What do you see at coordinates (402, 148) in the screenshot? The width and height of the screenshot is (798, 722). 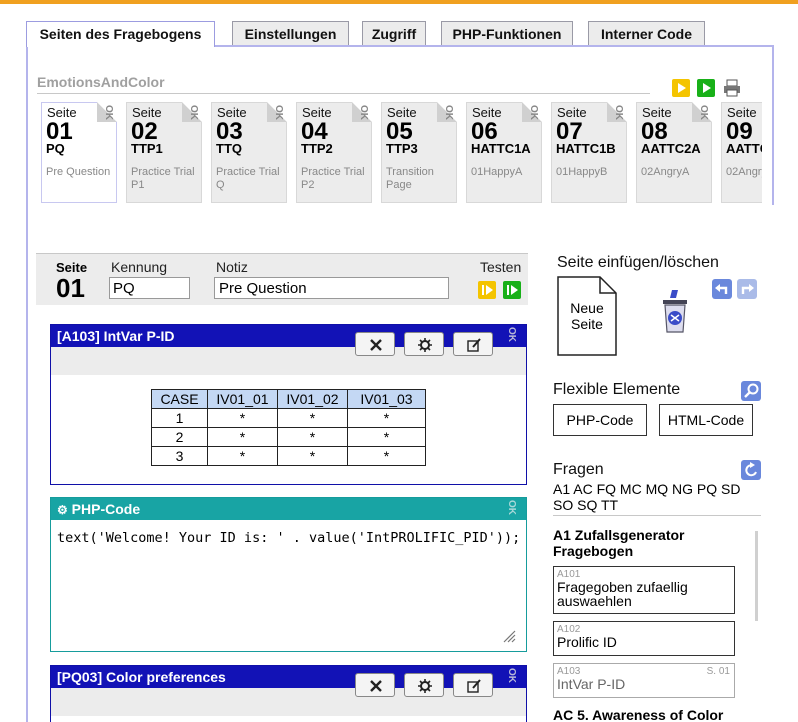 I see `page-card-code: TTP3` at bounding box center [402, 148].